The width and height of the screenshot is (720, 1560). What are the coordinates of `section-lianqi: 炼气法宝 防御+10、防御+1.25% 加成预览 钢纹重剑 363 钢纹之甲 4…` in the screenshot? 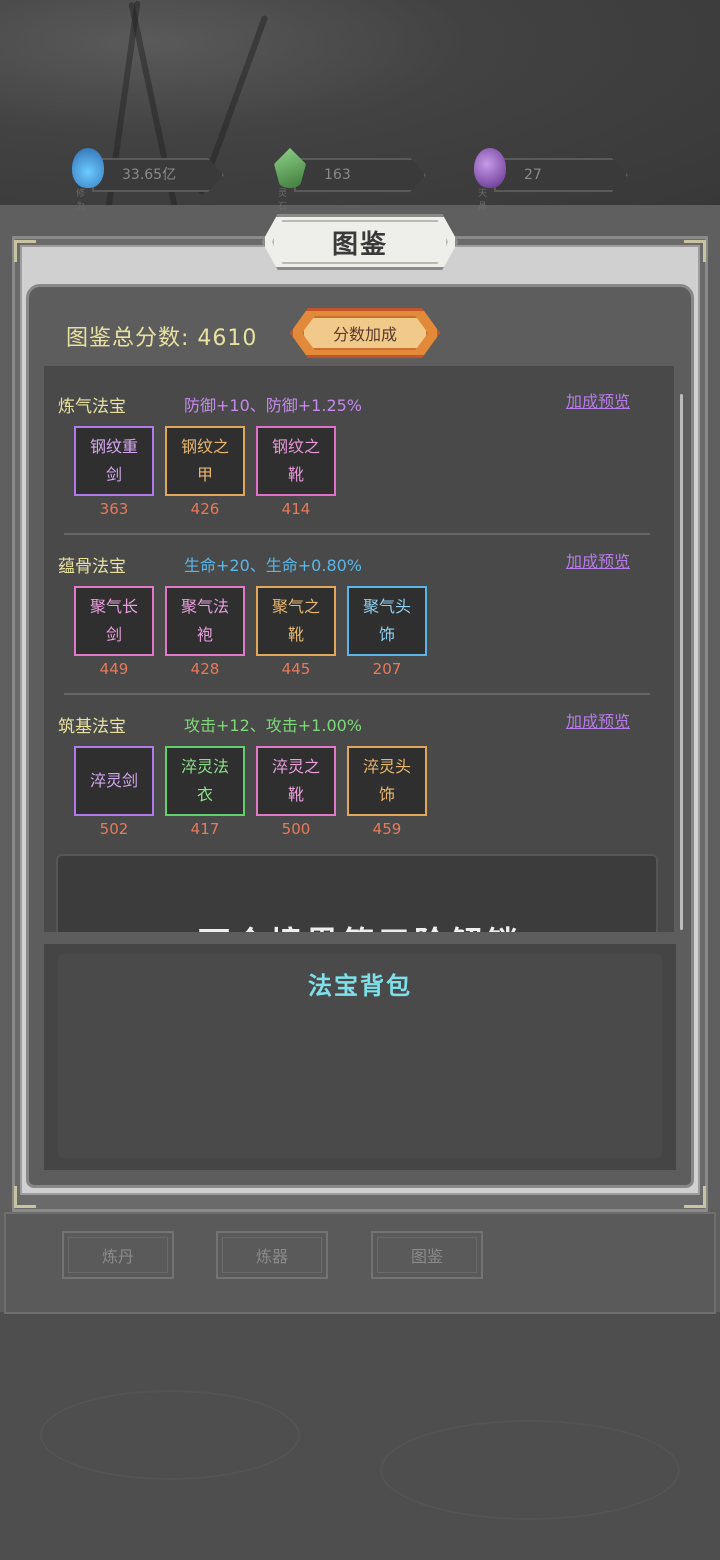 It's located at (359, 446).